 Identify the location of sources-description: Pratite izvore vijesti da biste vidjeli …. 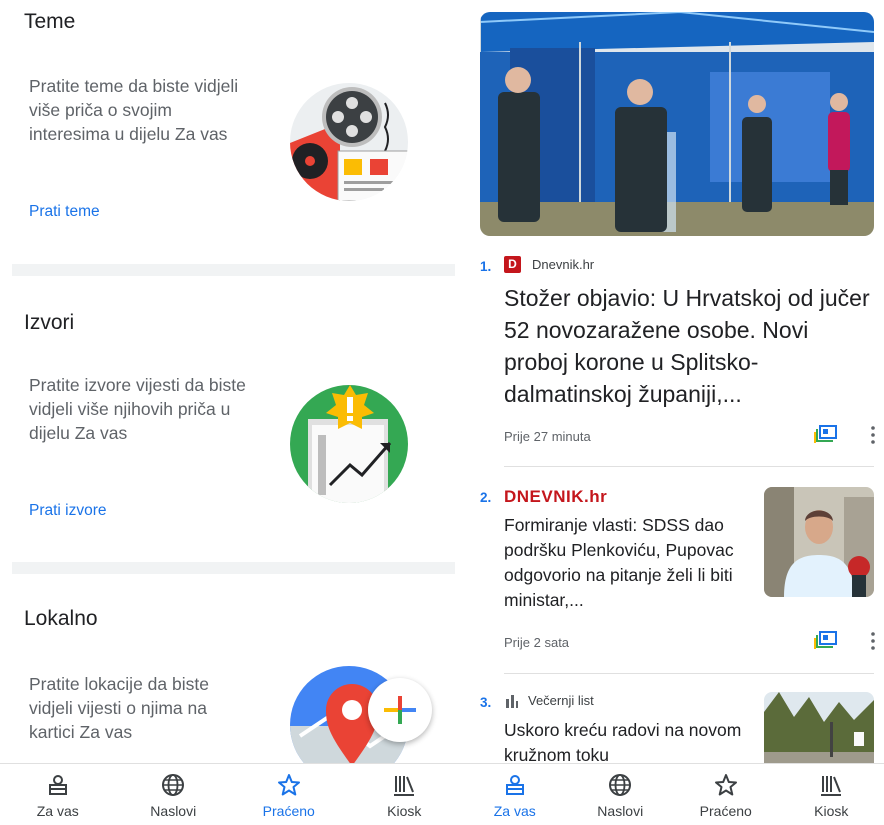
(137, 409).